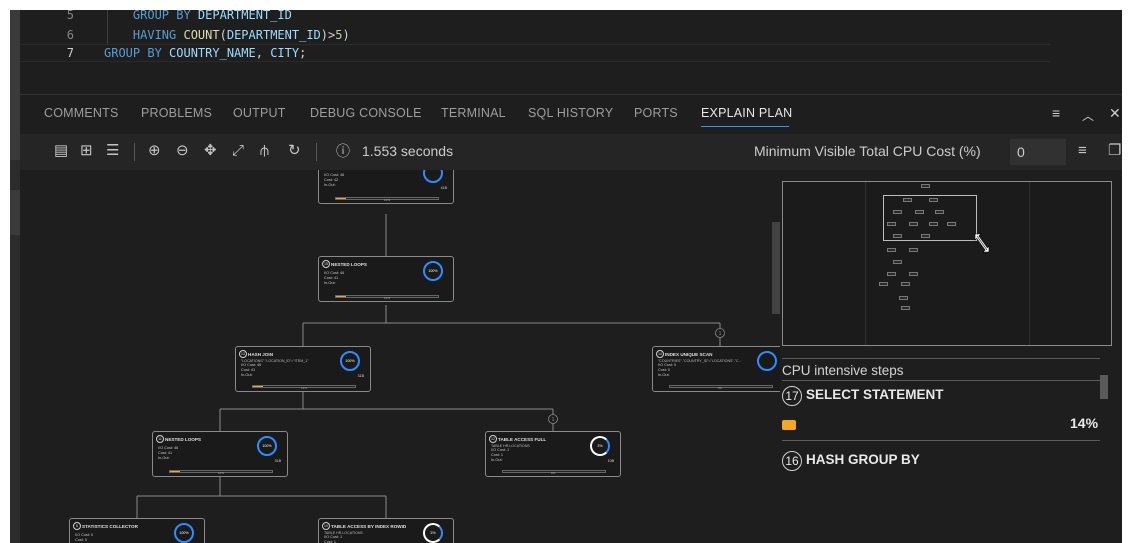  What do you see at coordinates (553, 420) in the screenshot?
I see `edge-badge-label: 1` at bounding box center [553, 420].